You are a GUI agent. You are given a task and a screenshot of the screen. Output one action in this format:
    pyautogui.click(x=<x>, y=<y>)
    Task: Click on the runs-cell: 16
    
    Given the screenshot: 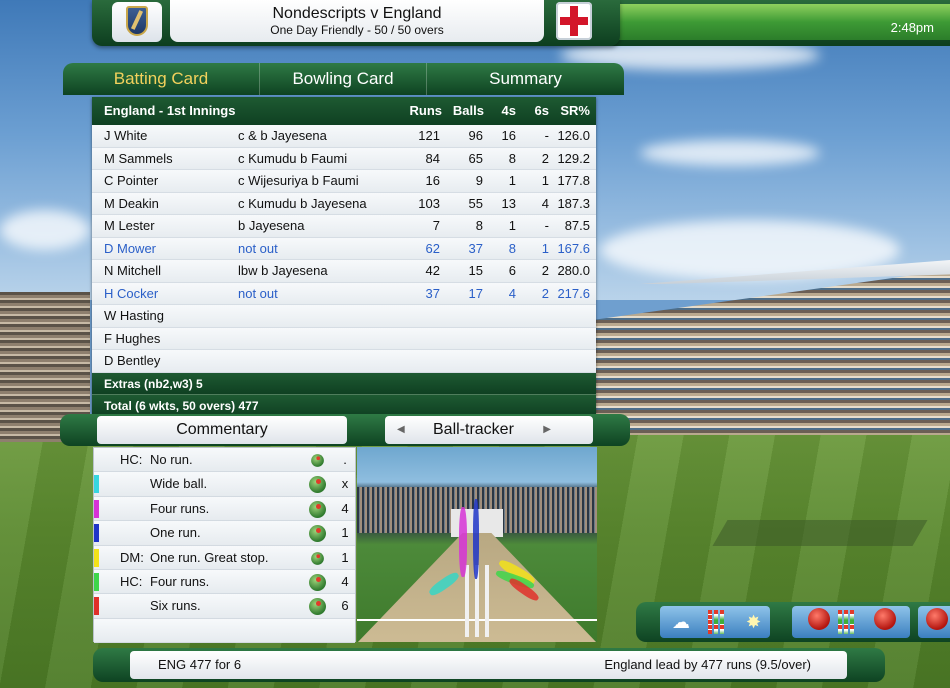 What is the action you would take?
    pyautogui.click(x=432, y=180)
    